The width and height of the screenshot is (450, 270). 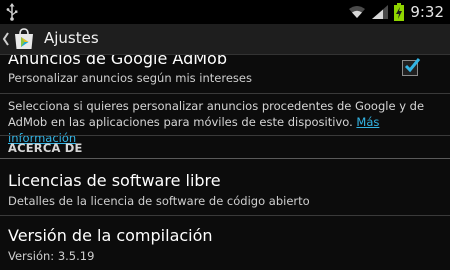 I want to click on play-store-icon, so click(x=24, y=39).